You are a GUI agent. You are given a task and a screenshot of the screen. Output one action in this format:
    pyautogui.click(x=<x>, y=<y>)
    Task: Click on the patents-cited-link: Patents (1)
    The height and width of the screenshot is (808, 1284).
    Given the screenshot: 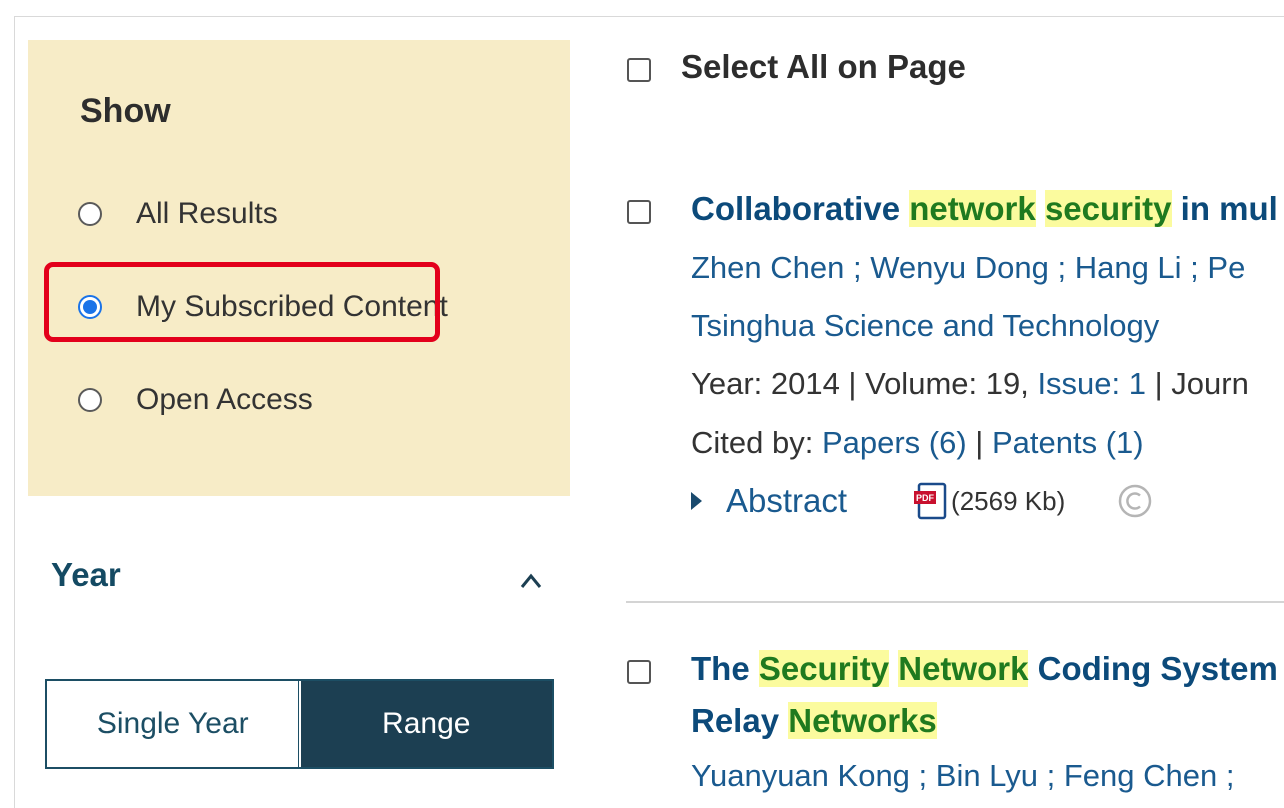 What is the action you would take?
    pyautogui.click(x=1068, y=442)
    